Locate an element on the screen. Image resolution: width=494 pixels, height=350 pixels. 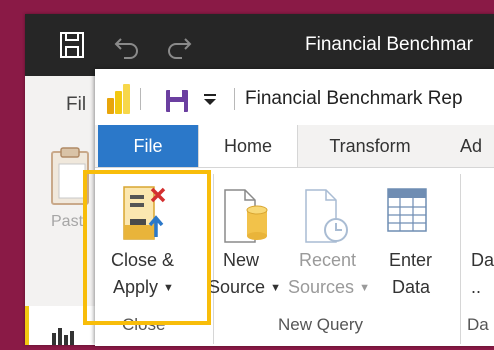
new-query-group-label: New Query is located at coordinates (321, 324).